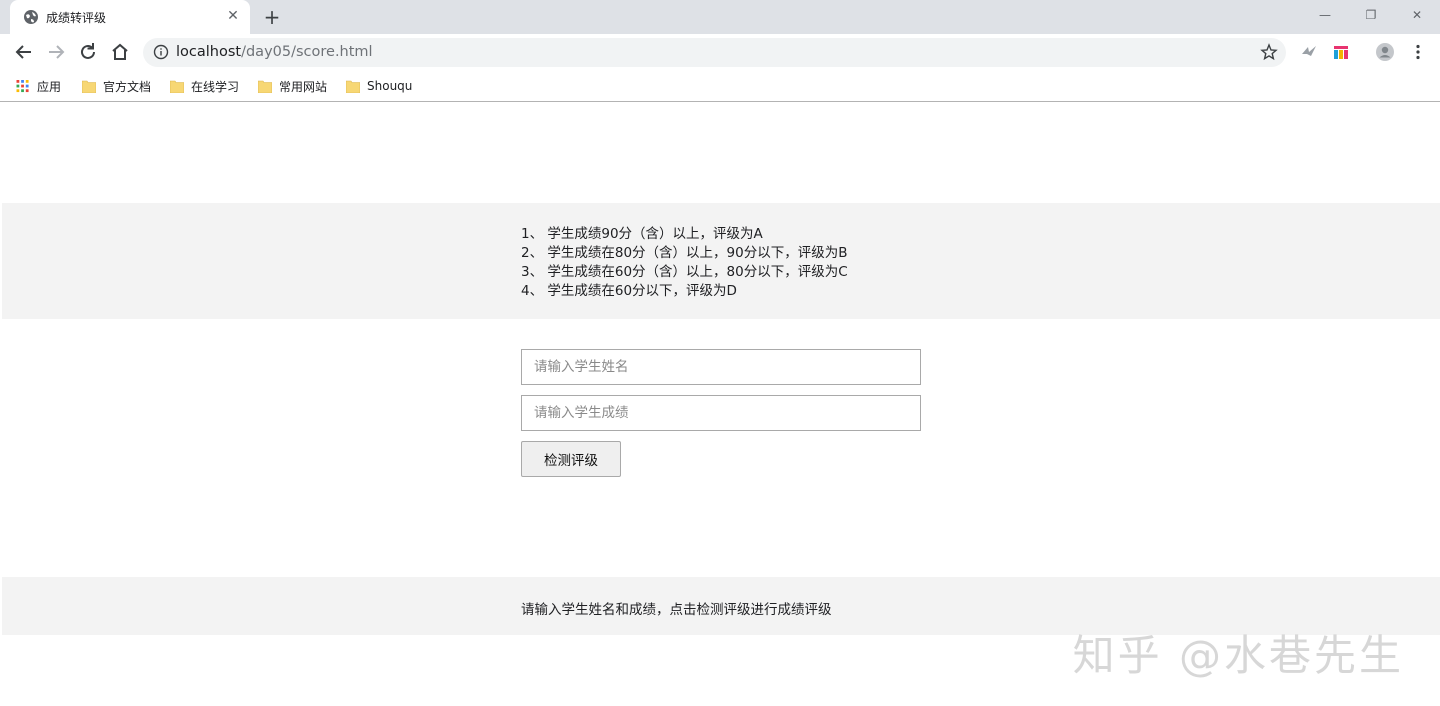  What do you see at coordinates (1238, 655) in the screenshot?
I see `watermark: 知乎 @水巷先生` at bounding box center [1238, 655].